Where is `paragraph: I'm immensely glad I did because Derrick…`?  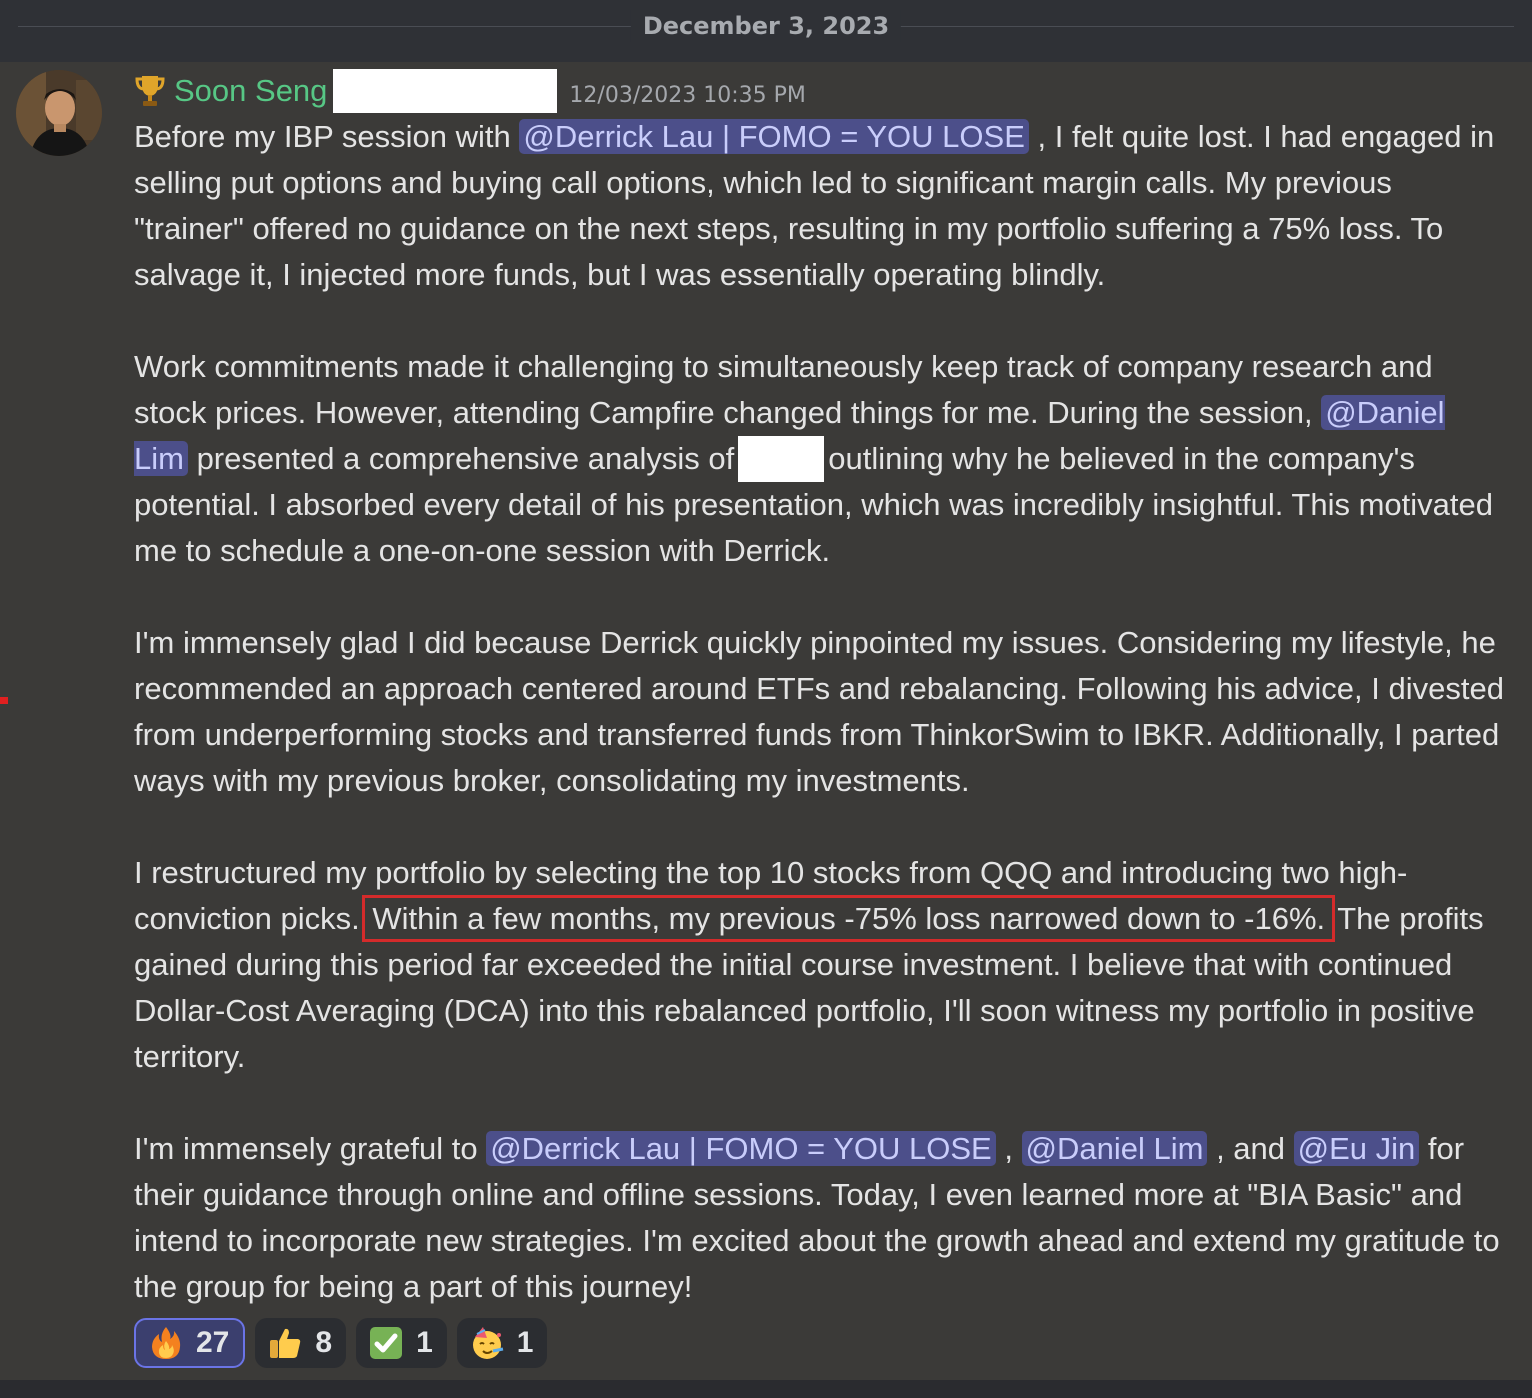 paragraph: I'm immensely glad I did because Derrick… is located at coordinates (819, 712).